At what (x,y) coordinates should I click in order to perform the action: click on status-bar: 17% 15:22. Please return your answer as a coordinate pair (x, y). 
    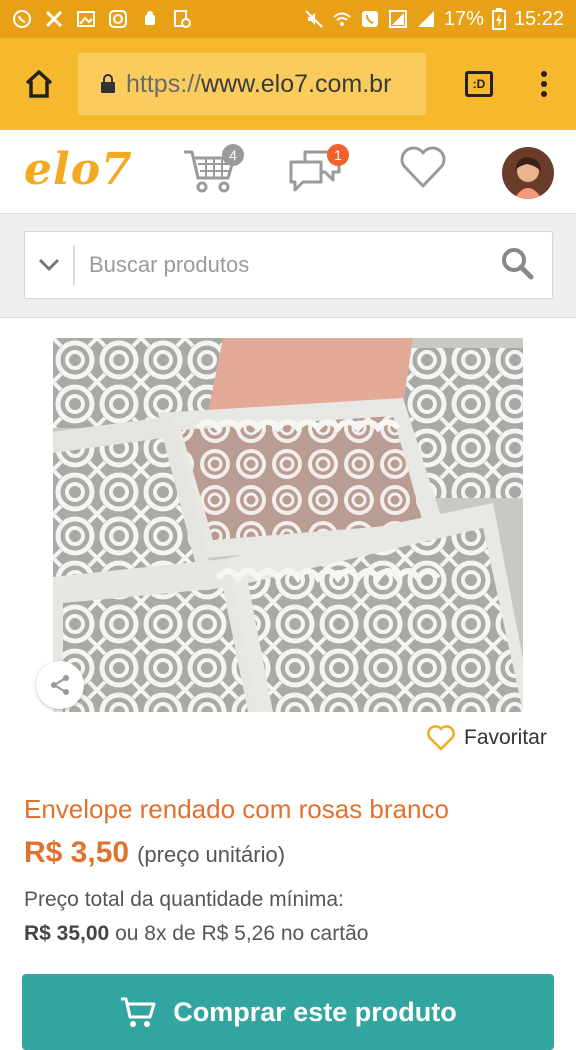
    Looking at the image, I should click on (288, 19).